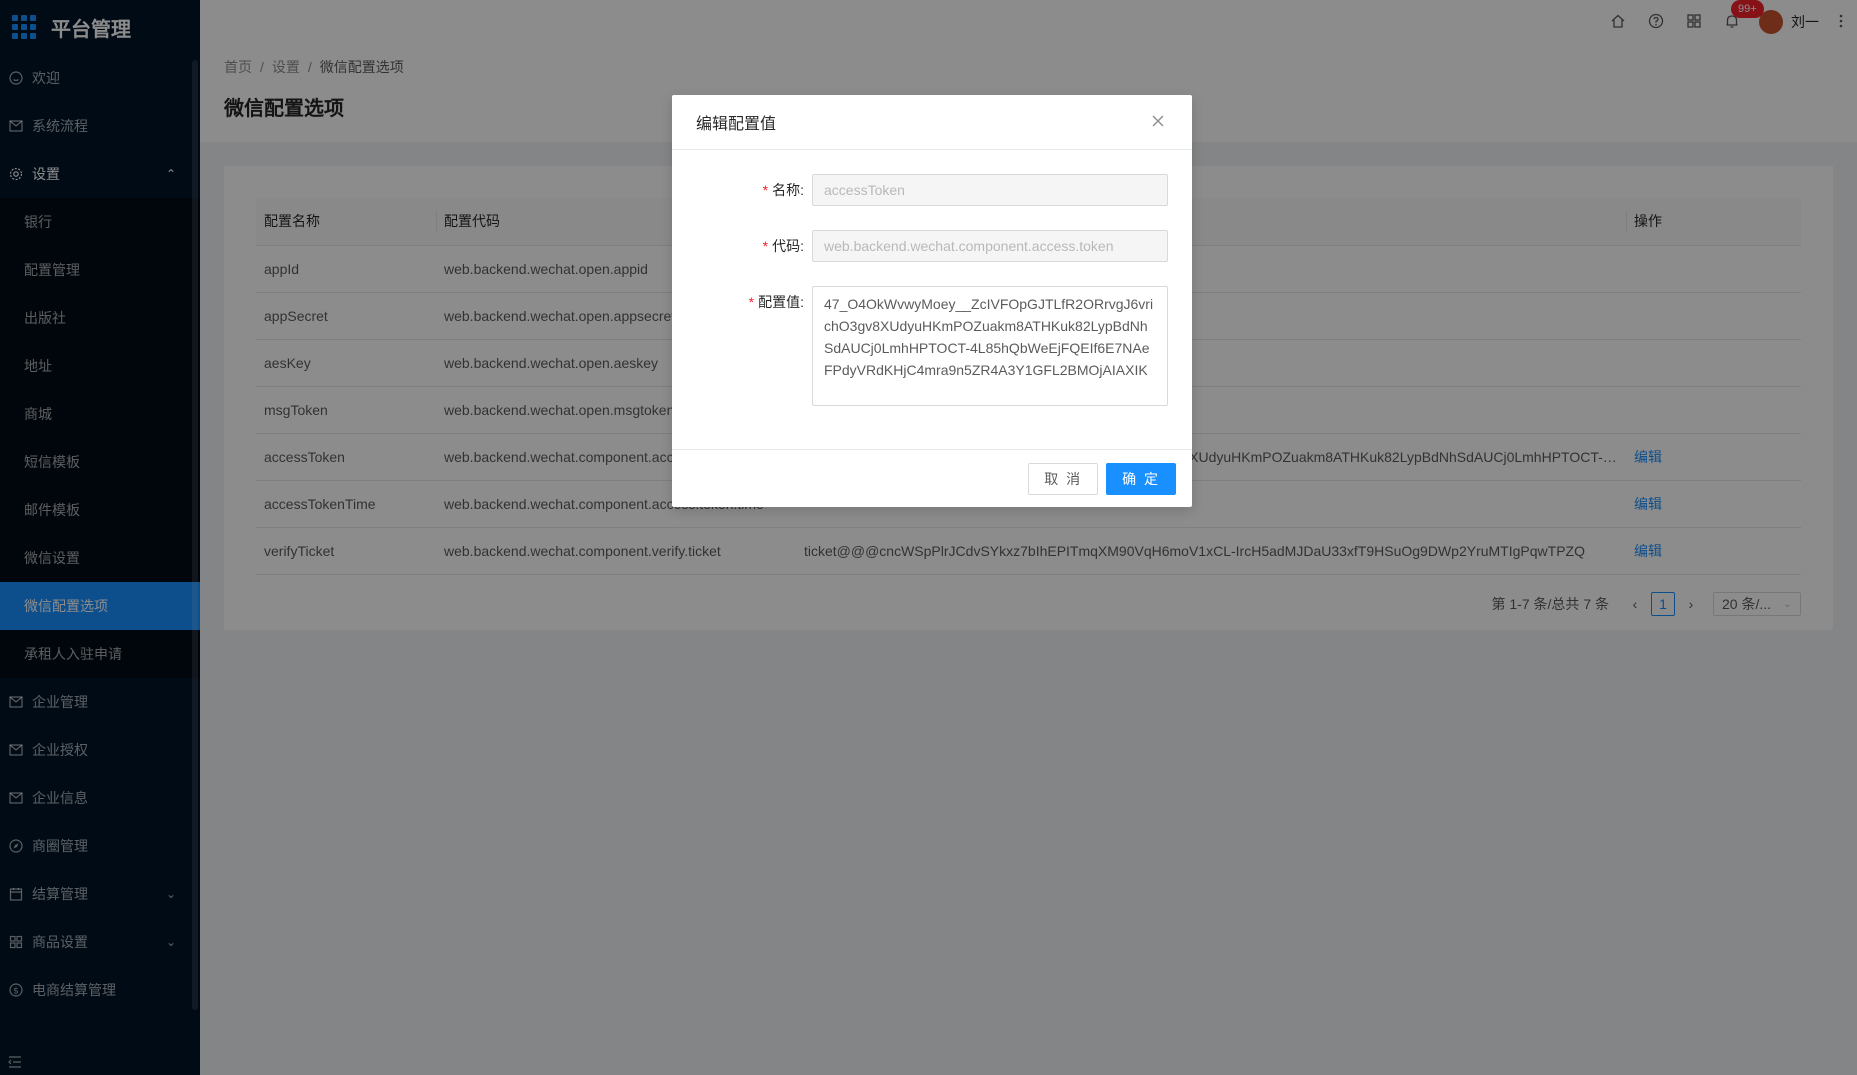 This screenshot has width=1857, height=1075. I want to click on form-row-name: * 名称:, so click(932, 190).